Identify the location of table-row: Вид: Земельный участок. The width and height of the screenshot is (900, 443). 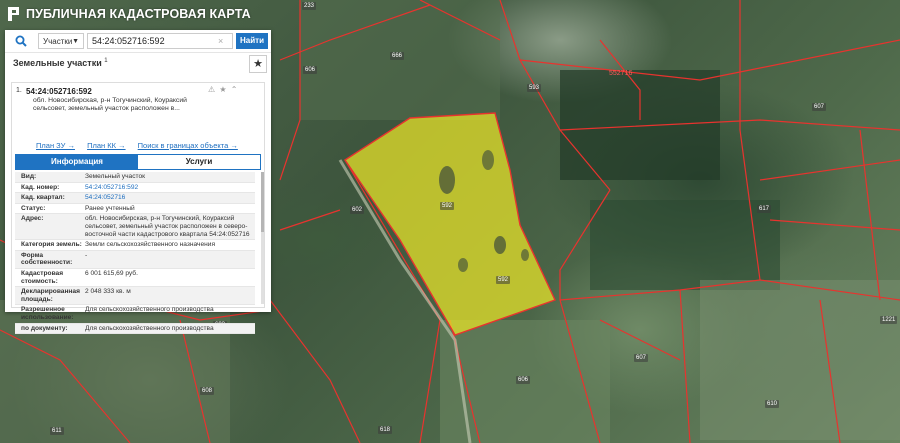
(135, 177).